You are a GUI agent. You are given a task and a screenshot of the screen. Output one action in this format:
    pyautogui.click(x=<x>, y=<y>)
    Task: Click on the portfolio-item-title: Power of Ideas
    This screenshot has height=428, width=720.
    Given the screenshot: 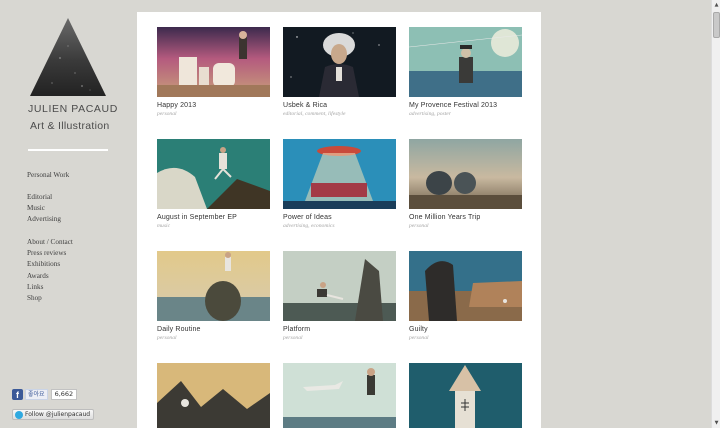 What is the action you would take?
    pyautogui.click(x=307, y=217)
    